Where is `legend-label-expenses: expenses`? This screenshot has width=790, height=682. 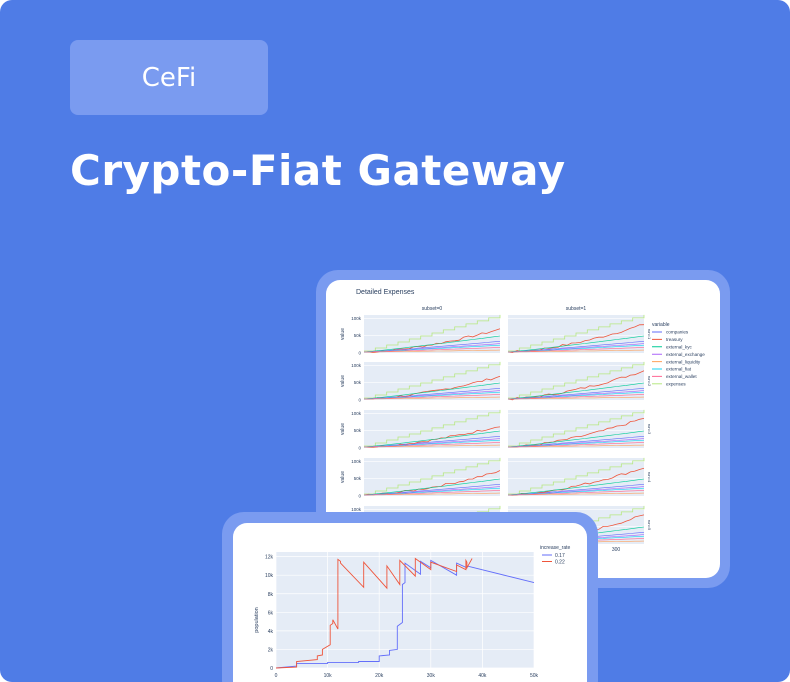
legend-label-expenses: expenses is located at coordinates (676, 384).